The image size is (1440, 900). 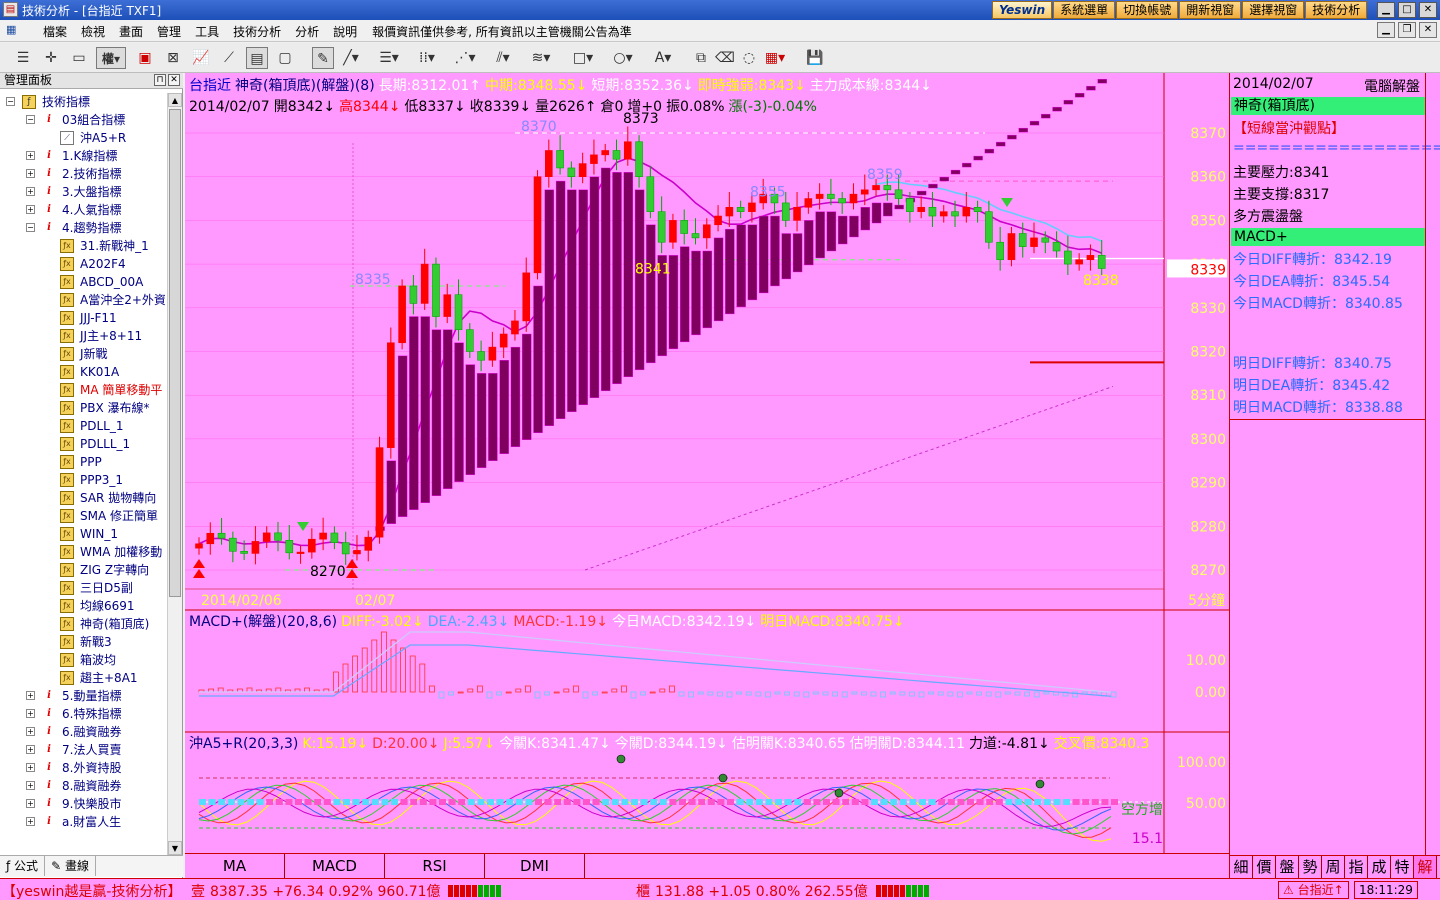 I want to click on tree-item: ƒx PDLL_1, so click(x=83, y=426).